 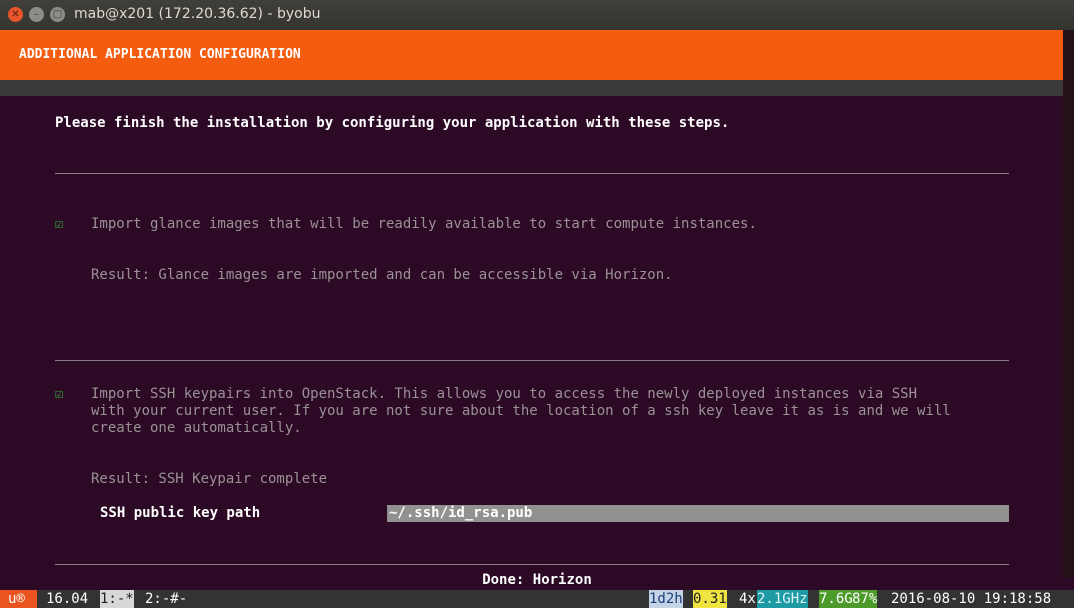 What do you see at coordinates (698, 513) in the screenshot?
I see `ssh-key-path-input: ~/.ssh/id_rsa.pub` at bounding box center [698, 513].